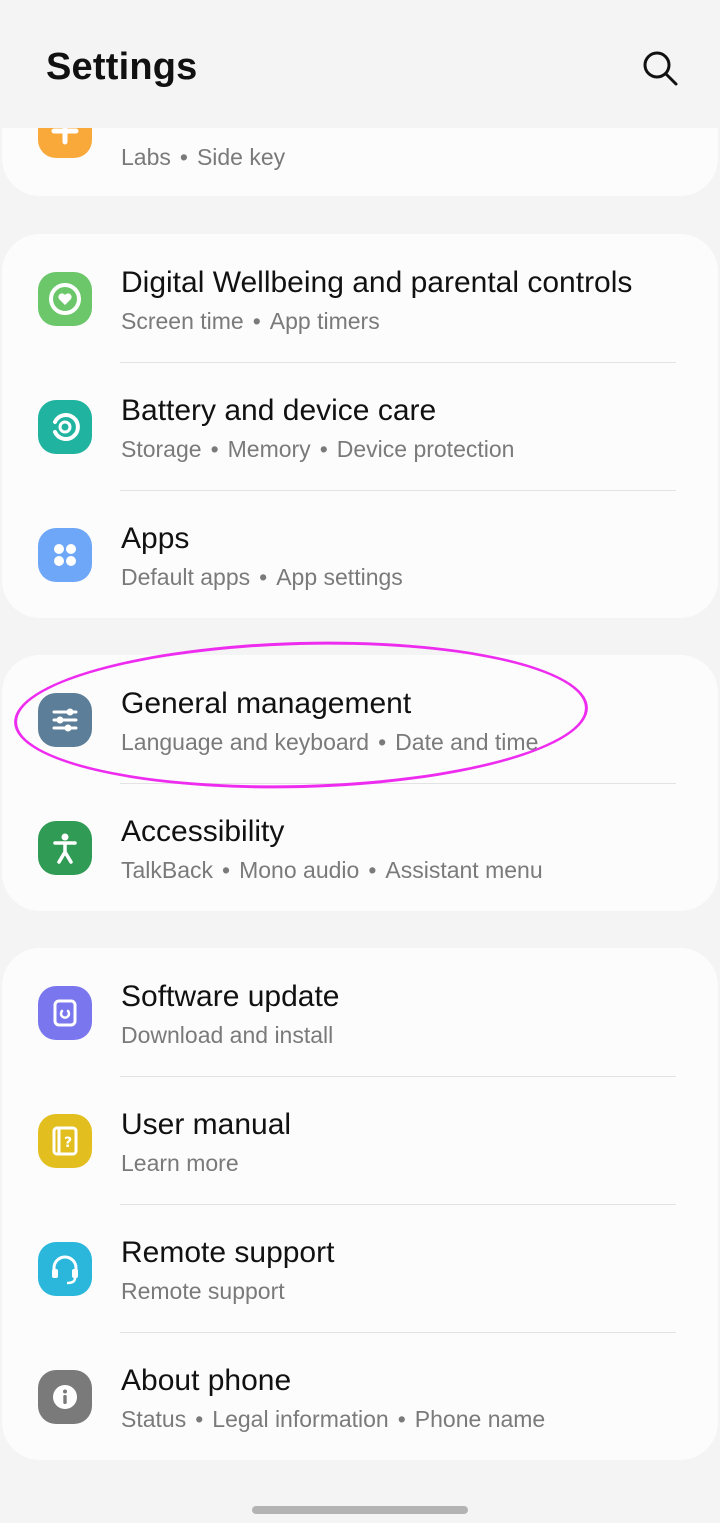  I want to click on settings-item-subtitle: Labs • Side key, so click(203, 157).